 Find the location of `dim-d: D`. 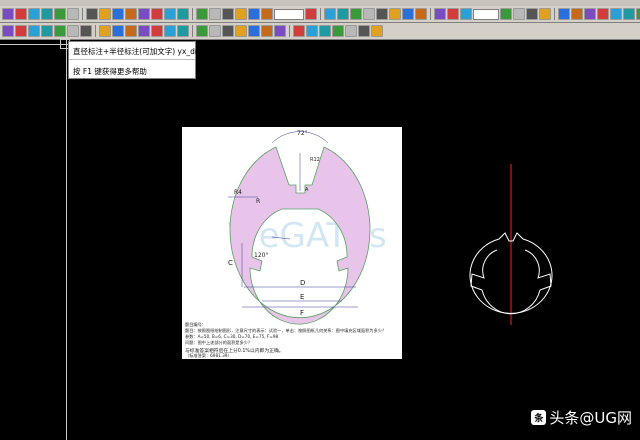

dim-d: D is located at coordinates (302, 283).